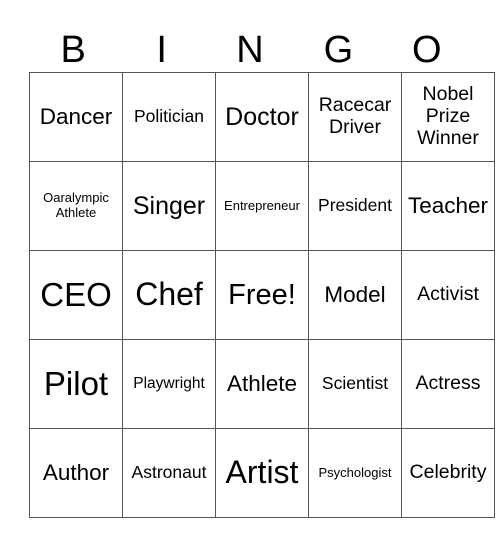 The height and width of the screenshot is (544, 500). What do you see at coordinates (448, 206) in the screenshot?
I see `bingo-cell: Teacher` at bounding box center [448, 206].